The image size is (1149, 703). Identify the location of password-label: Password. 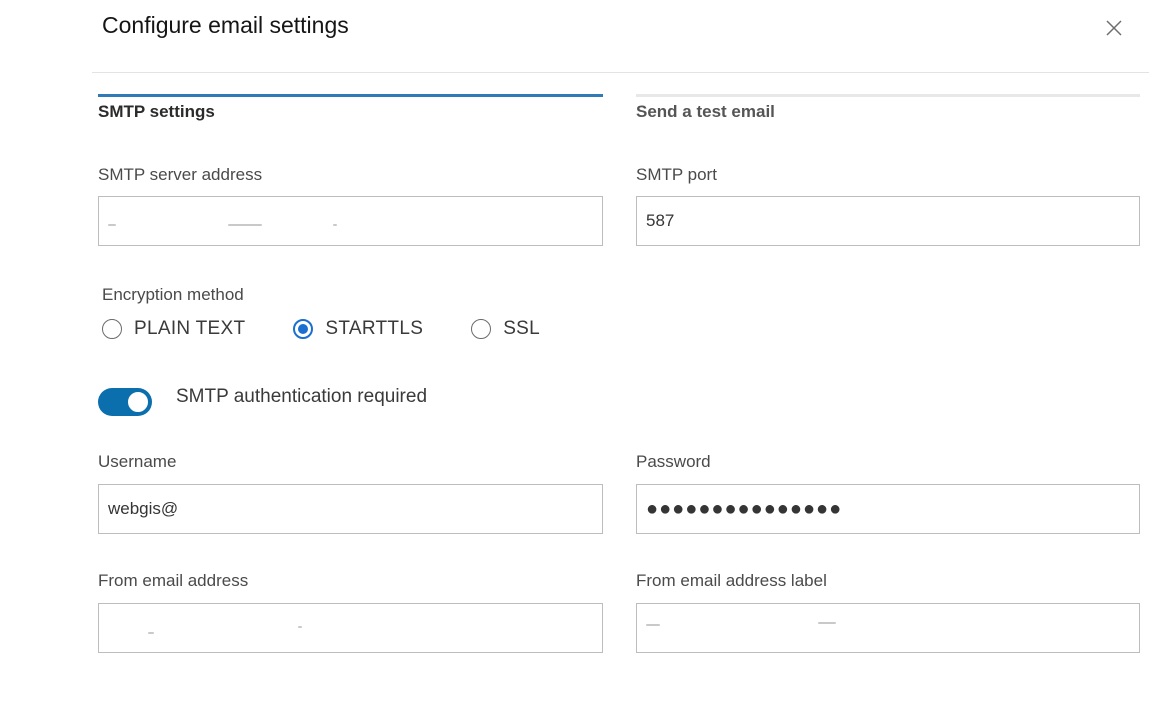
(673, 461).